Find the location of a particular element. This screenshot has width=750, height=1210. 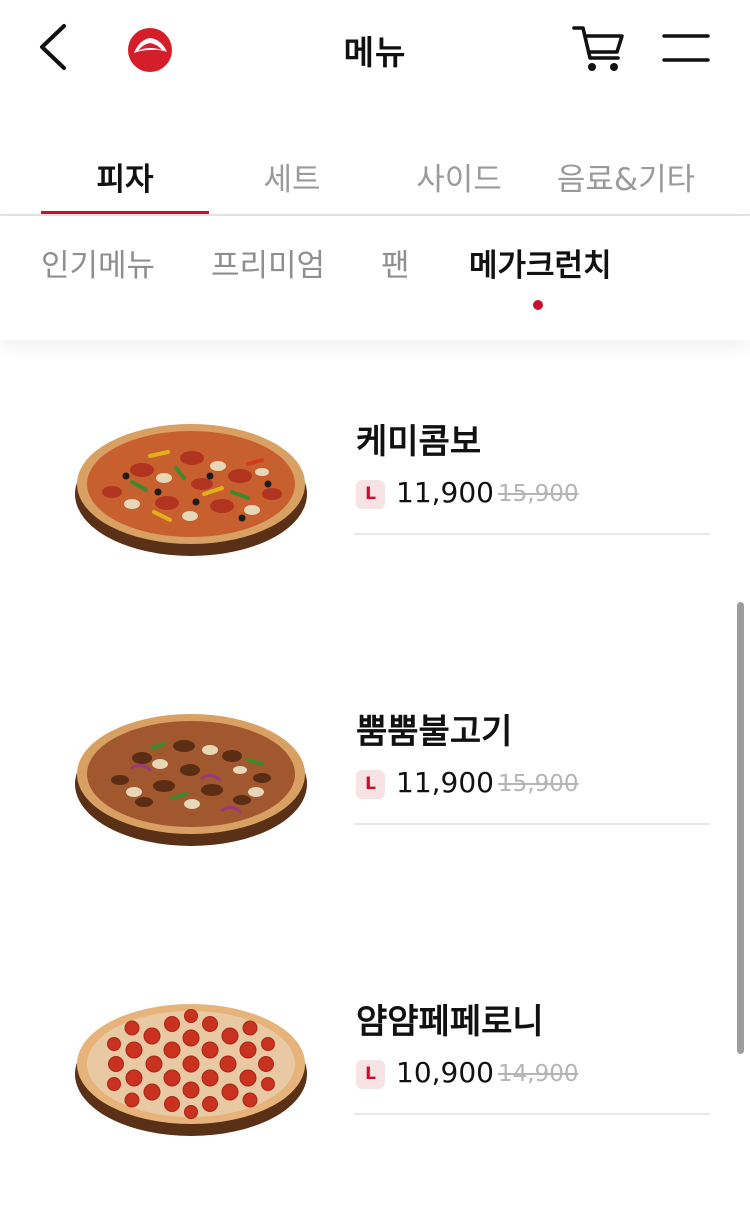

tab-set: 세트 is located at coordinates (292, 176).